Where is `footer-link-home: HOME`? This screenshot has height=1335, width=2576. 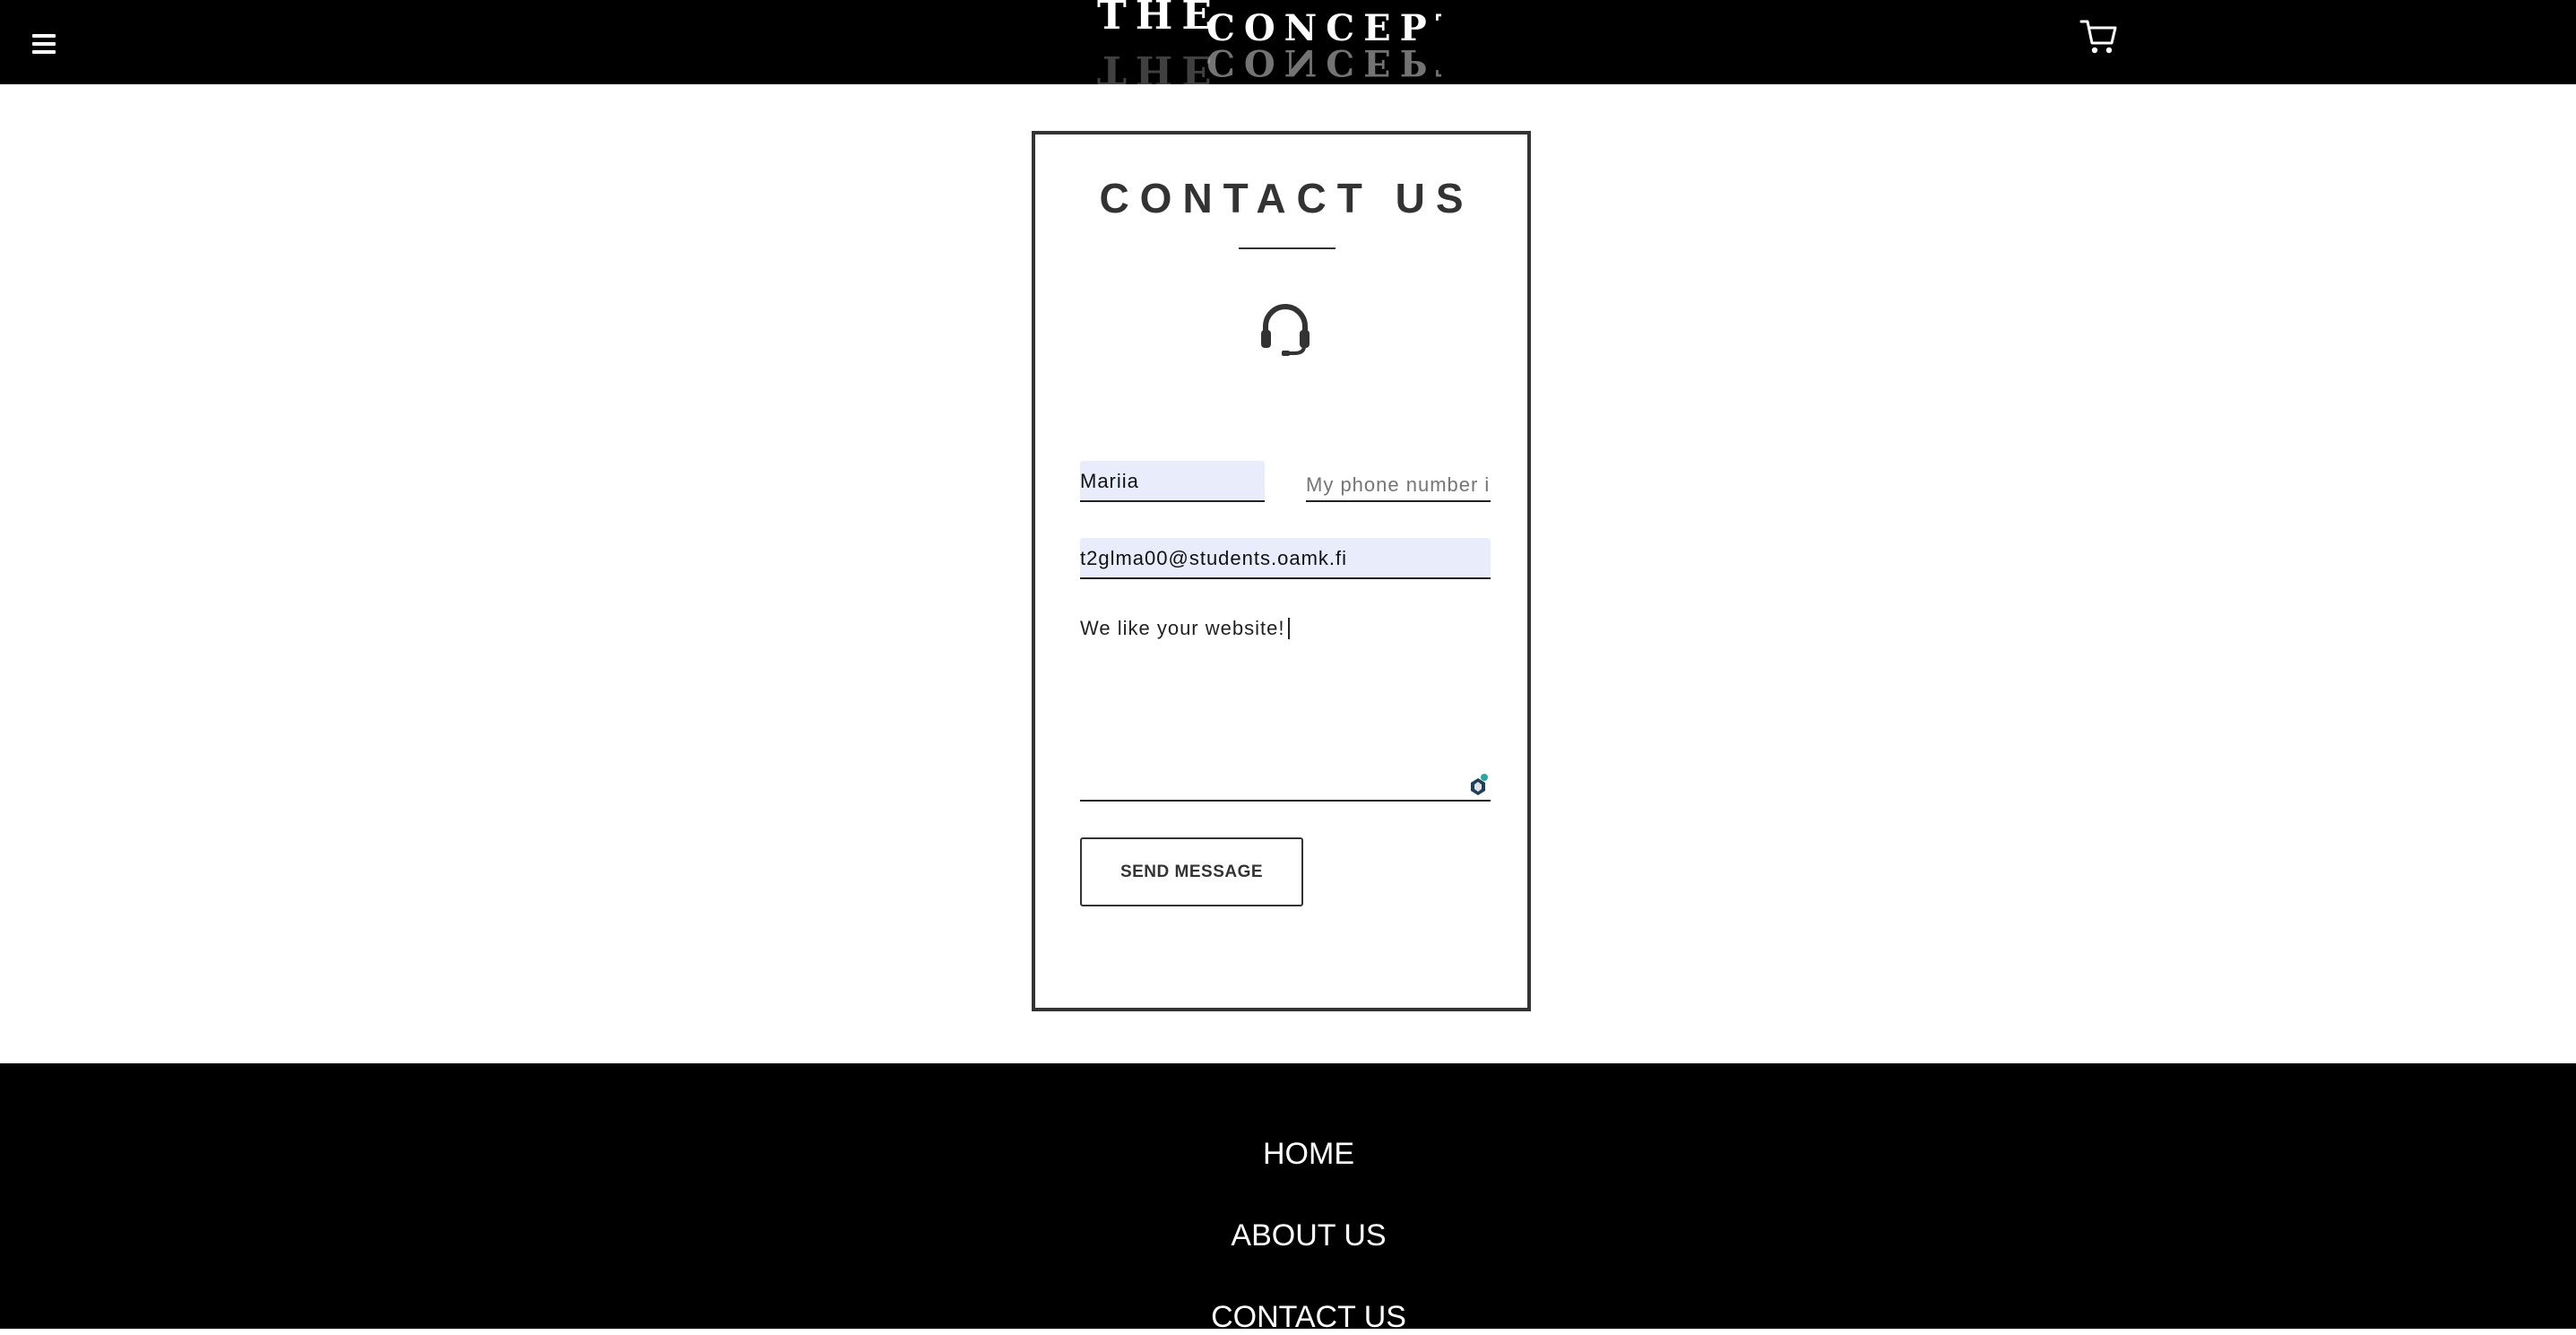
footer-link-home: HOME is located at coordinates (1288, 1154).